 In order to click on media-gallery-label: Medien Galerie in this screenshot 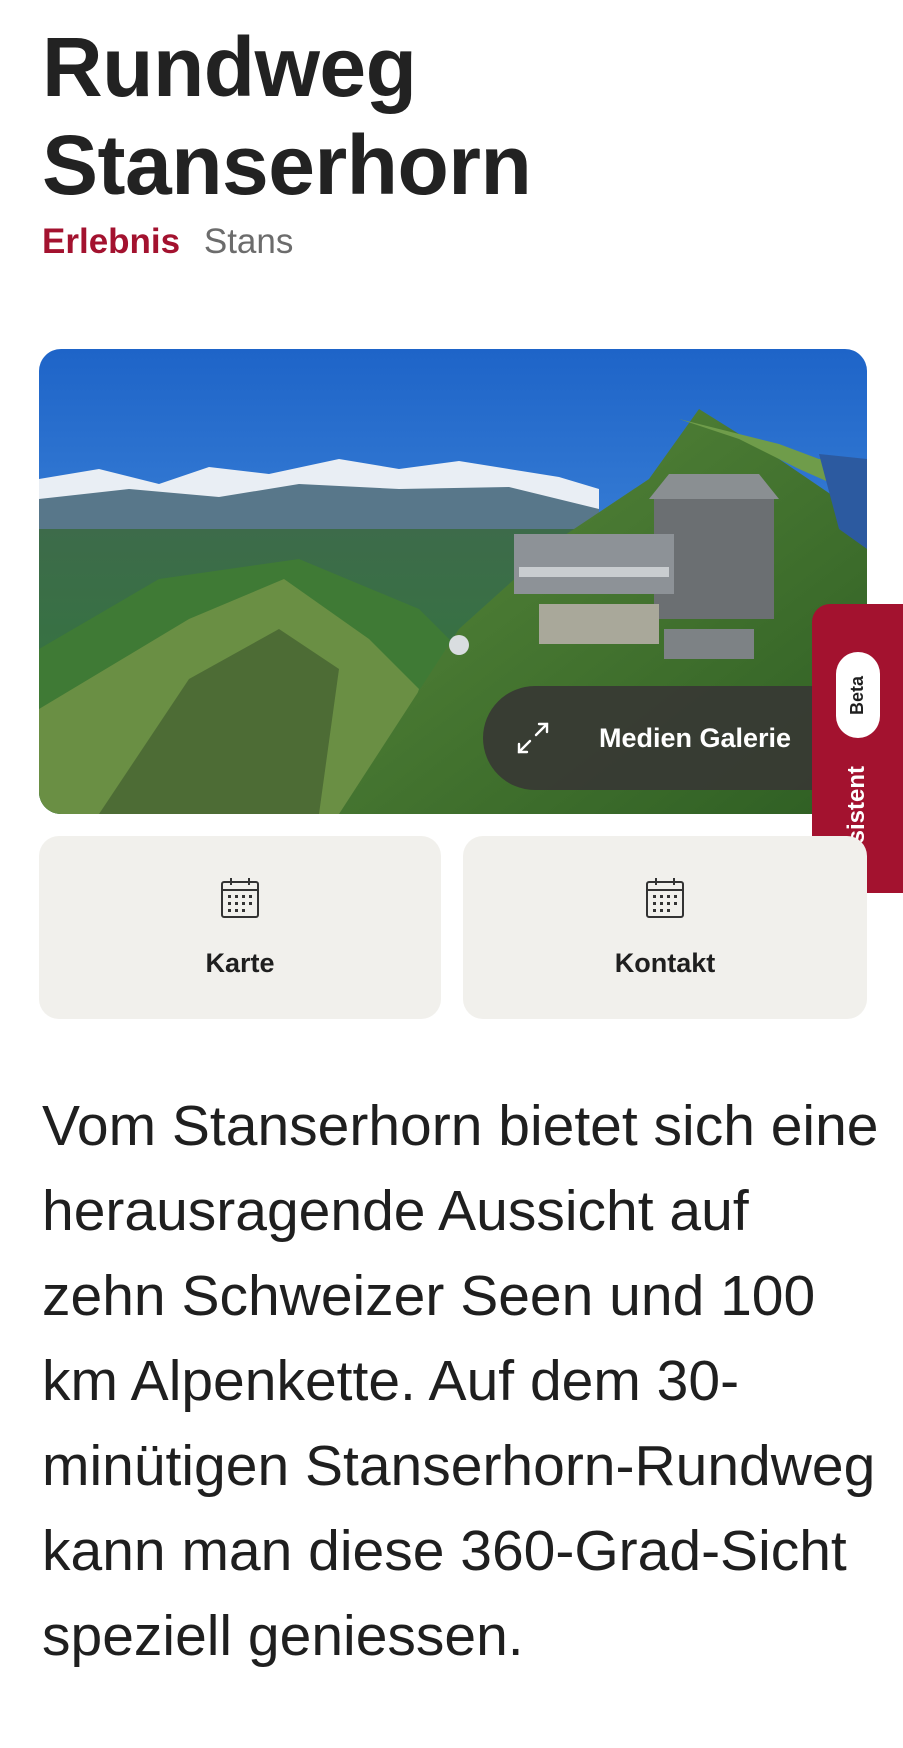, I will do `click(695, 737)`.